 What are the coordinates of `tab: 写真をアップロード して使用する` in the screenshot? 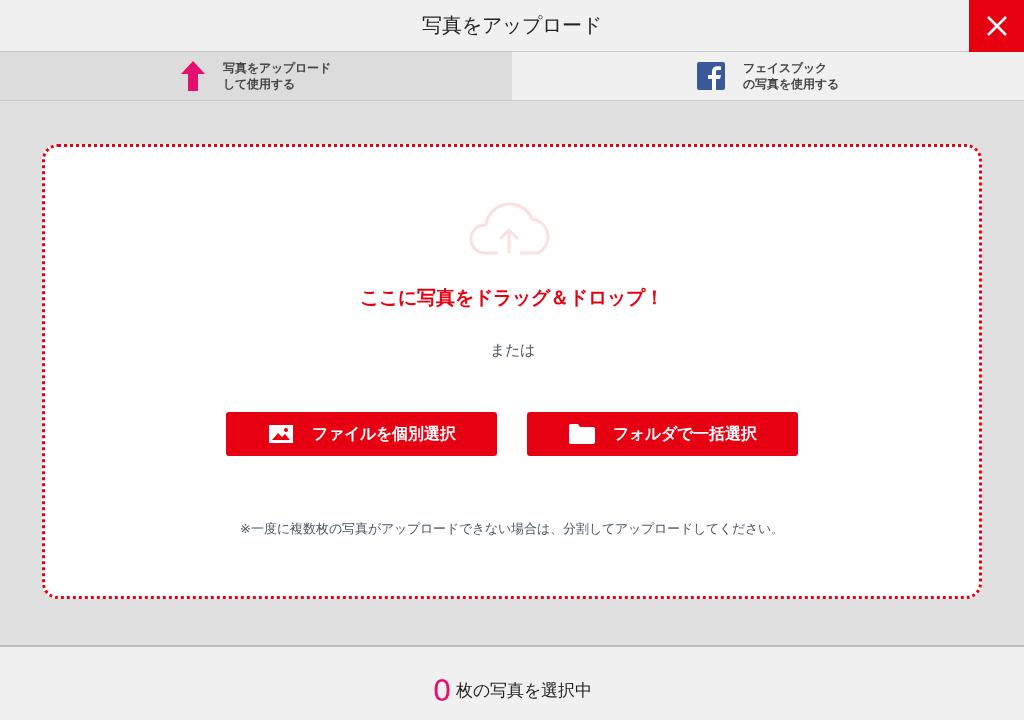 It's located at (256, 76).